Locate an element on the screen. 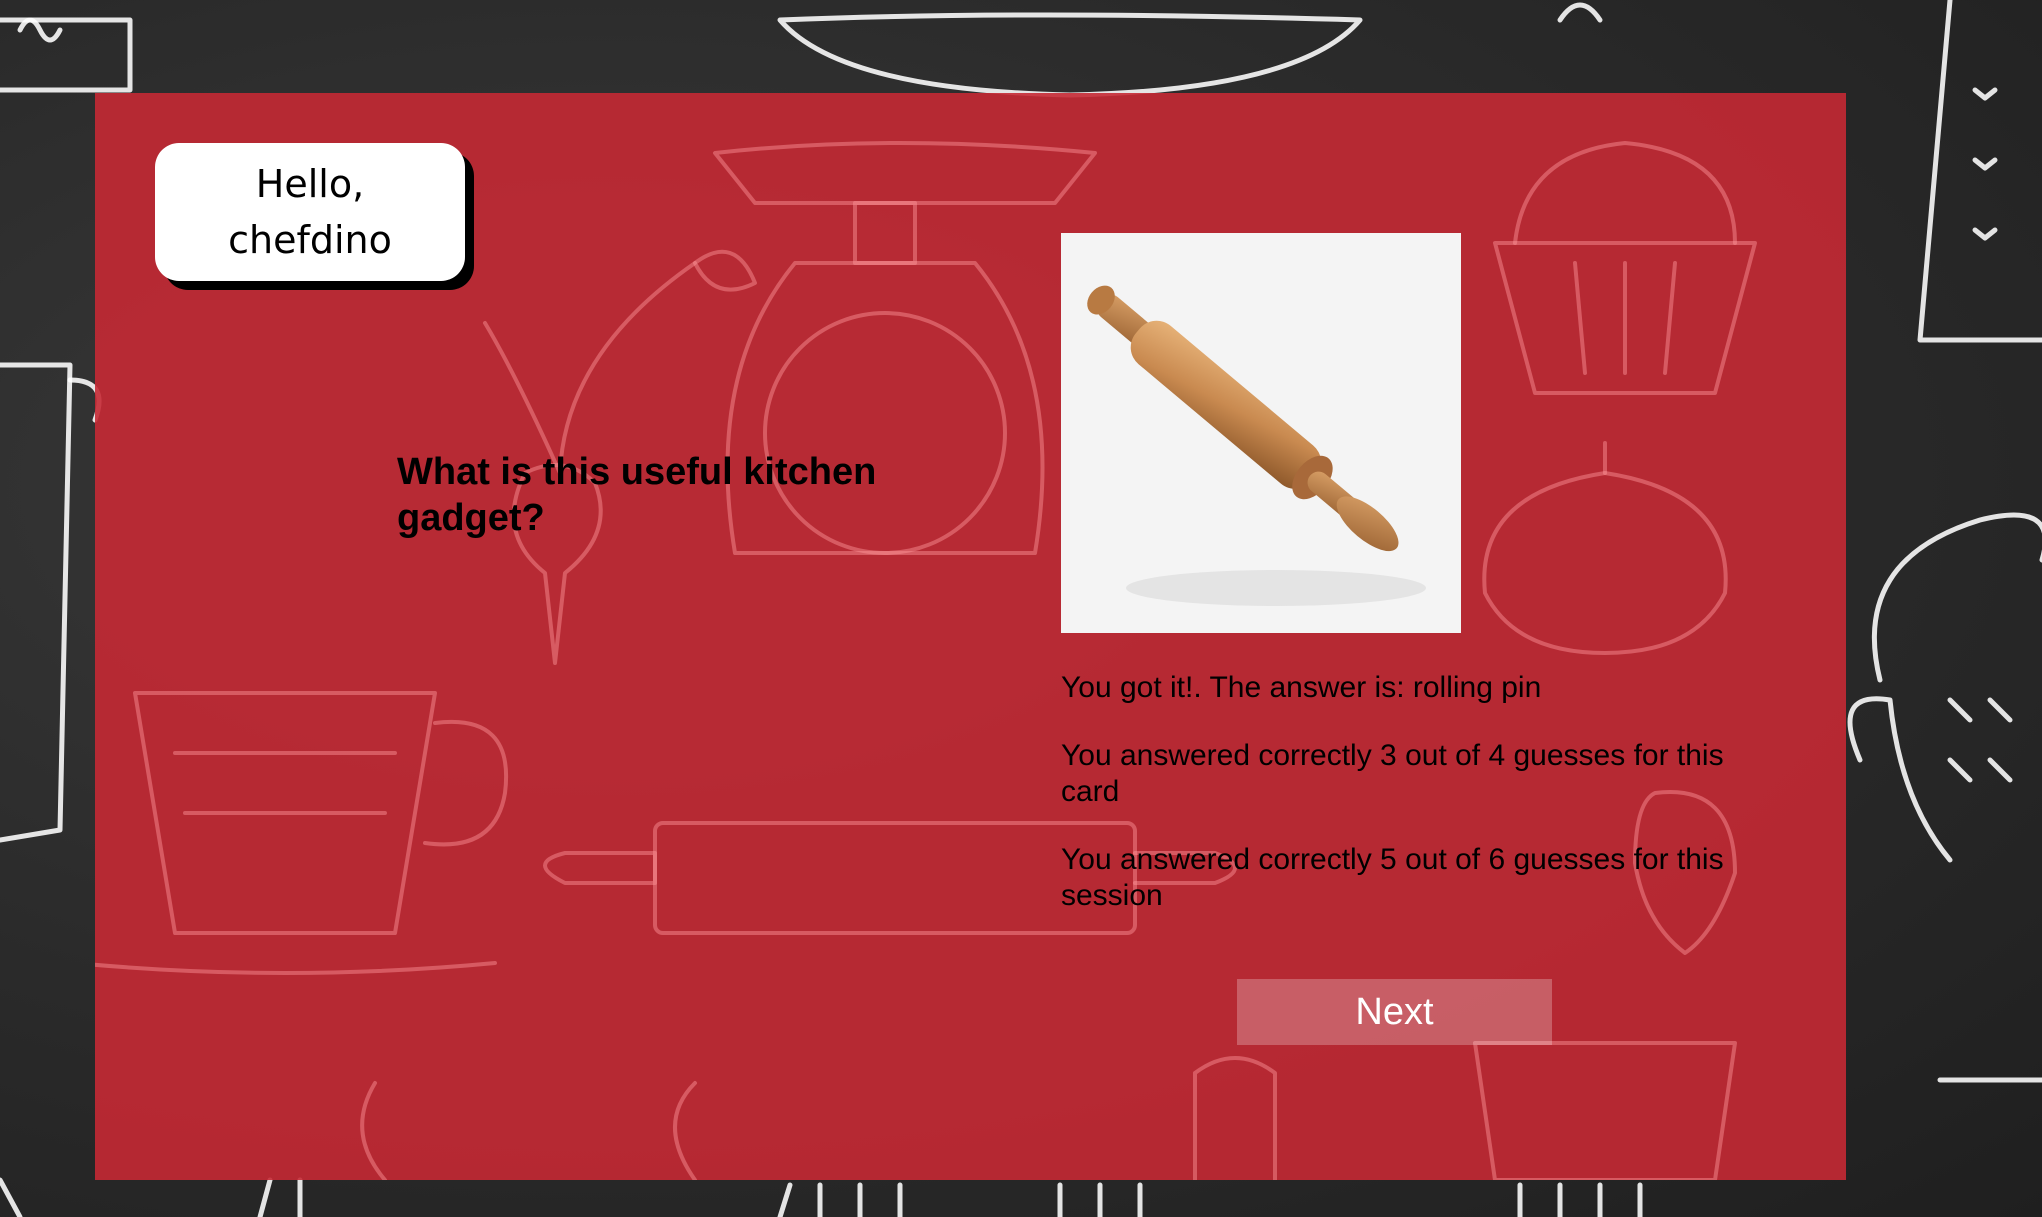 The width and height of the screenshot is (2042, 1217). greeting-username: chefdino is located at coordinates (310, 240).